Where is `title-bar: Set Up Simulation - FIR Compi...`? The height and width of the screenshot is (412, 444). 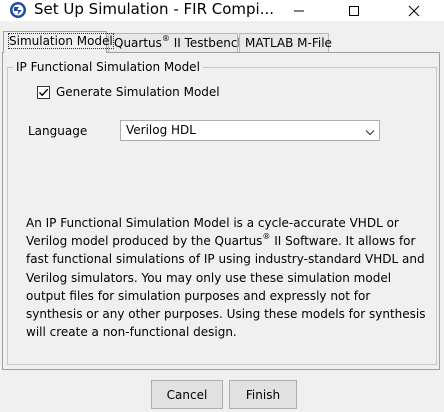 title-bar: Set Up Simulation - FIR Compi... is located at coordinates (222, 10).